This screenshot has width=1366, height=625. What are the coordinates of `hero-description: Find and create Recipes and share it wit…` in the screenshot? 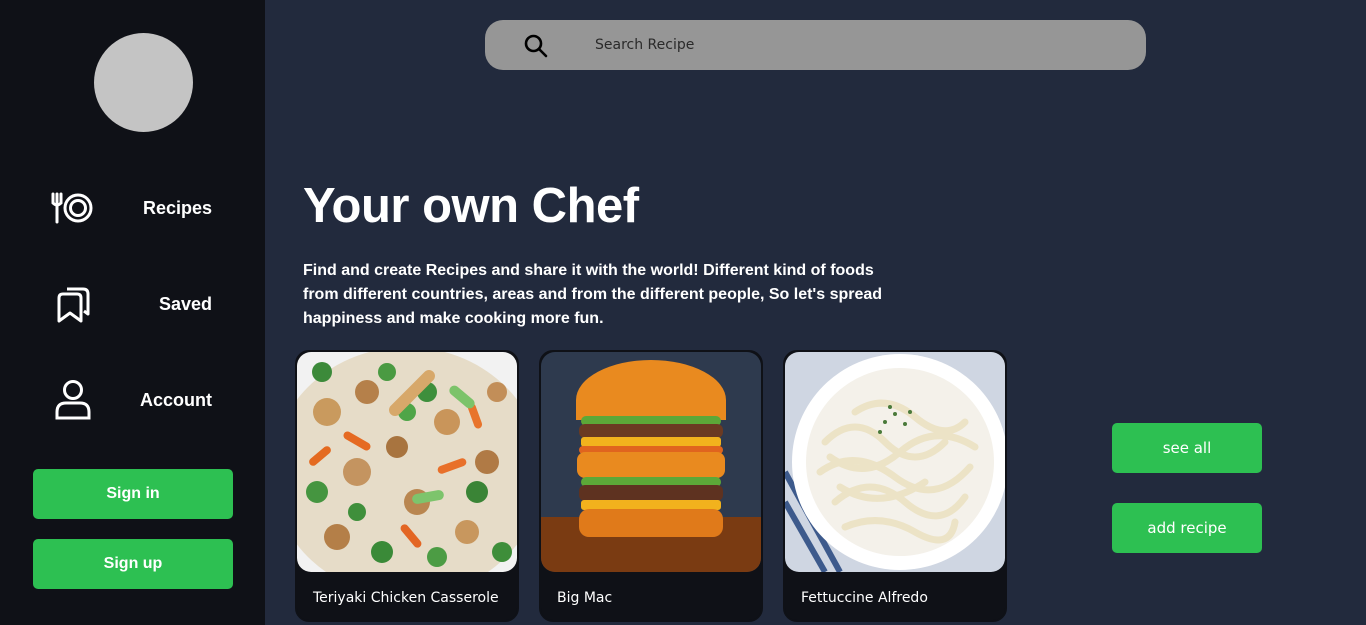 It's located at (593, 294).